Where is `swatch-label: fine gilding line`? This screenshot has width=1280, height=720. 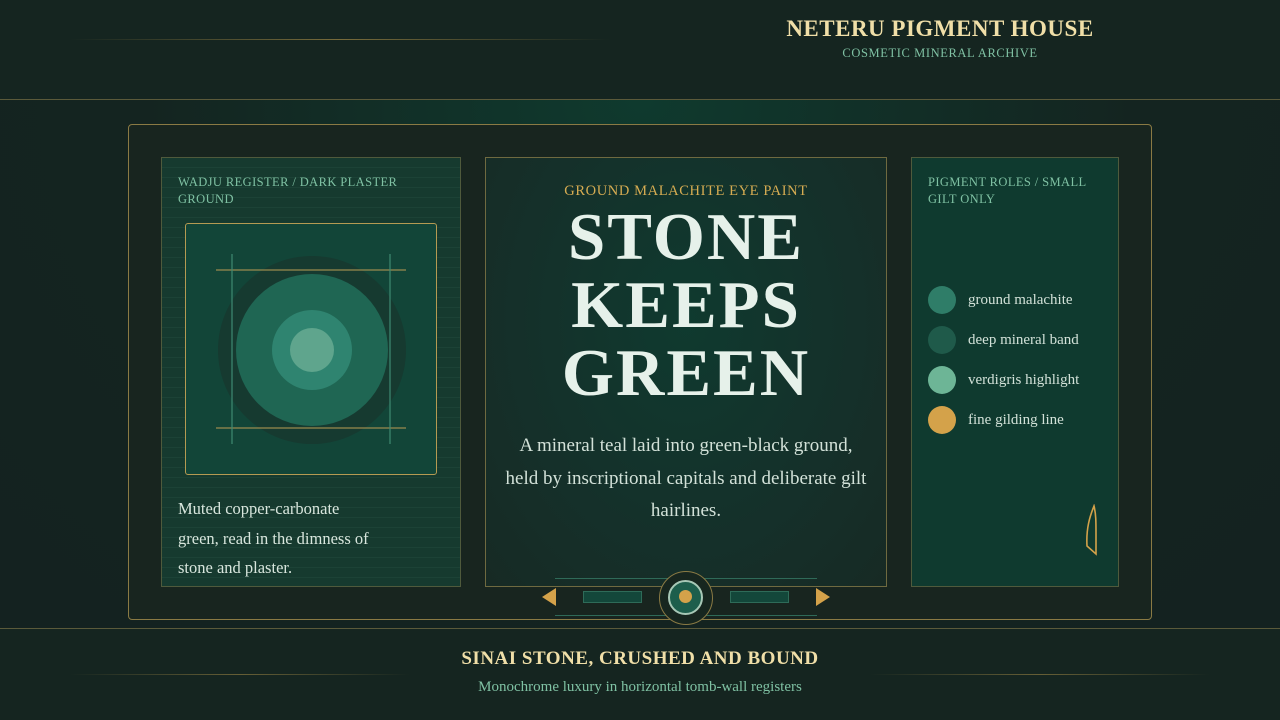 swatch-label: fine gilding line is located at coordinates (1016, 419).